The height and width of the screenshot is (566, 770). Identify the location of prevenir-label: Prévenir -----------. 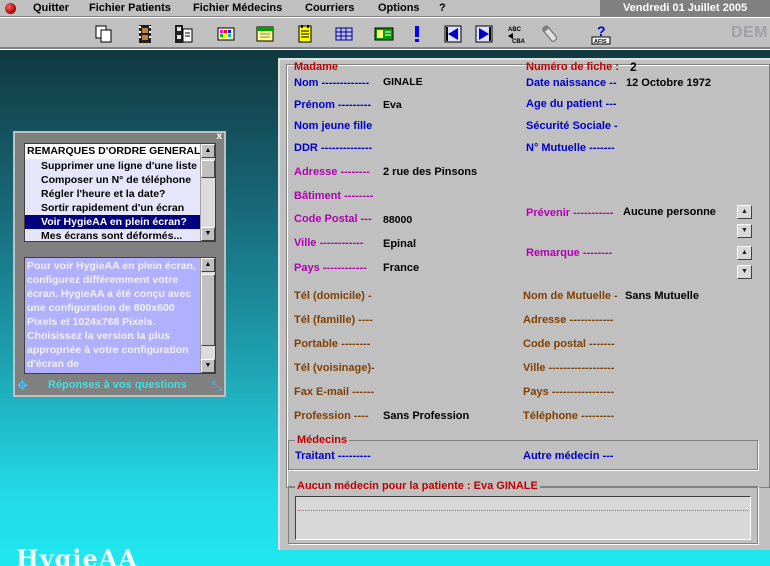
(570, 213).